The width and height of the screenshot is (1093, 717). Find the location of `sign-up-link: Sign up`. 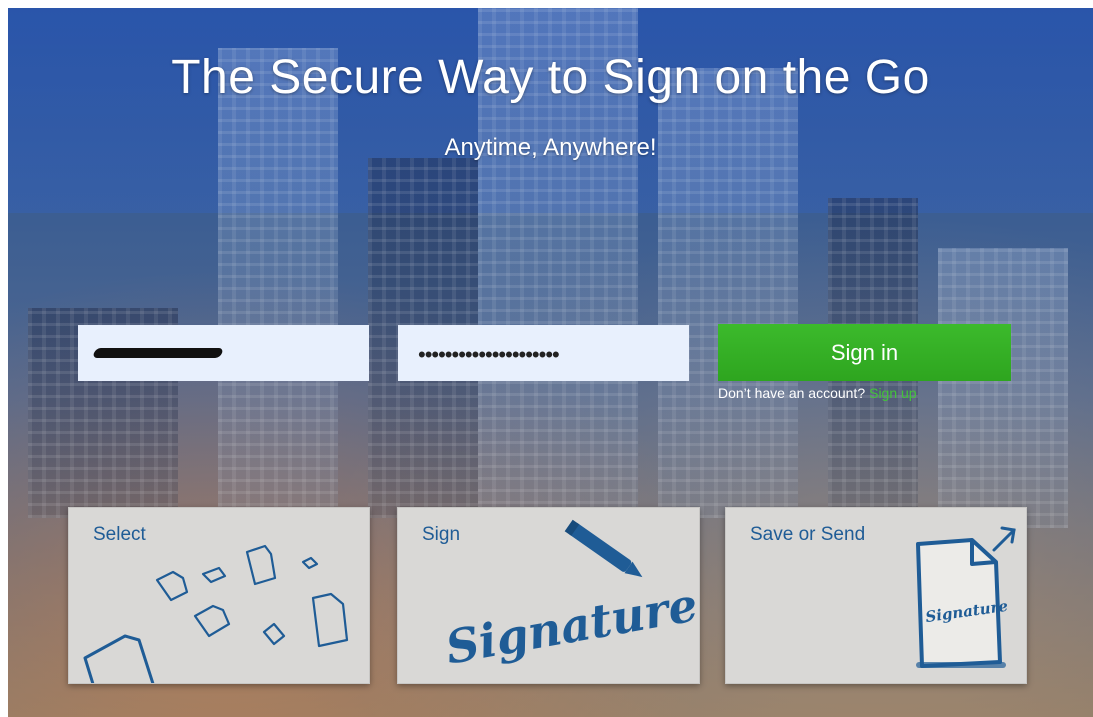

sign-up-link: Sign up is located at coordinates (892, 393).